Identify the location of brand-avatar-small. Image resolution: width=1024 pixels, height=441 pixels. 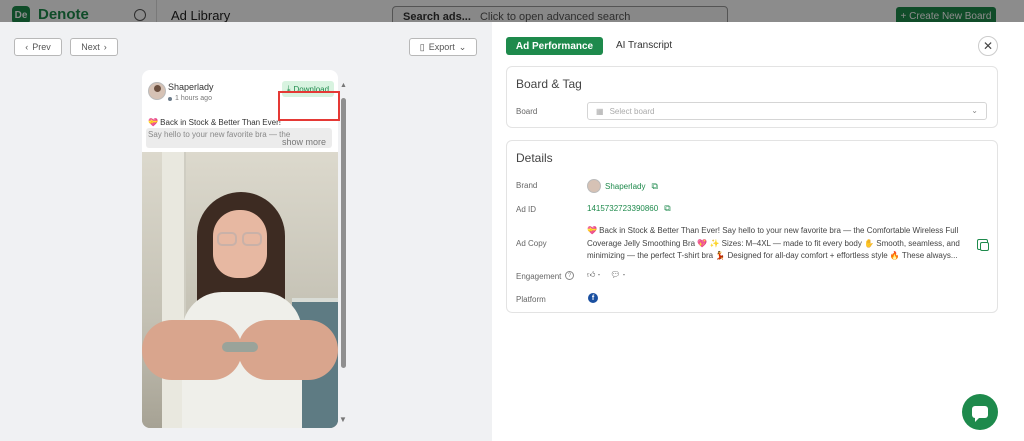
(594, 186).